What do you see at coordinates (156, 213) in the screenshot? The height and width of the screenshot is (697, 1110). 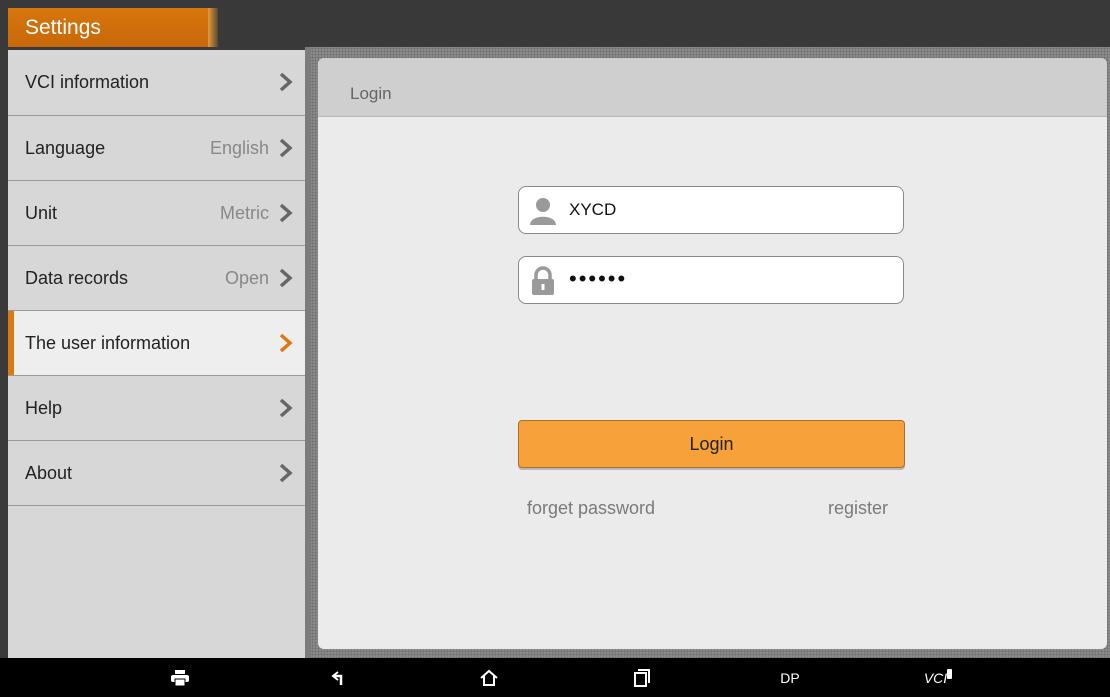 I see `sidebar-item-unit: Unit Metric` at bounding box center [156, 213].